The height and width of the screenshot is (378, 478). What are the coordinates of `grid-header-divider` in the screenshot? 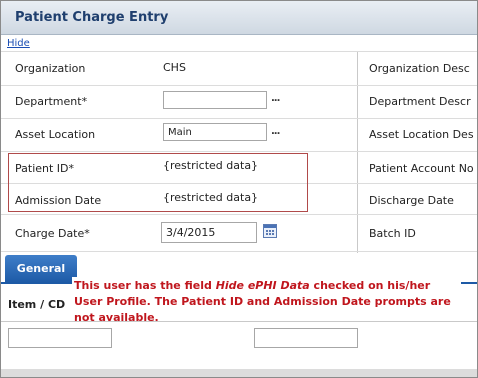 It's located at (239, 321).